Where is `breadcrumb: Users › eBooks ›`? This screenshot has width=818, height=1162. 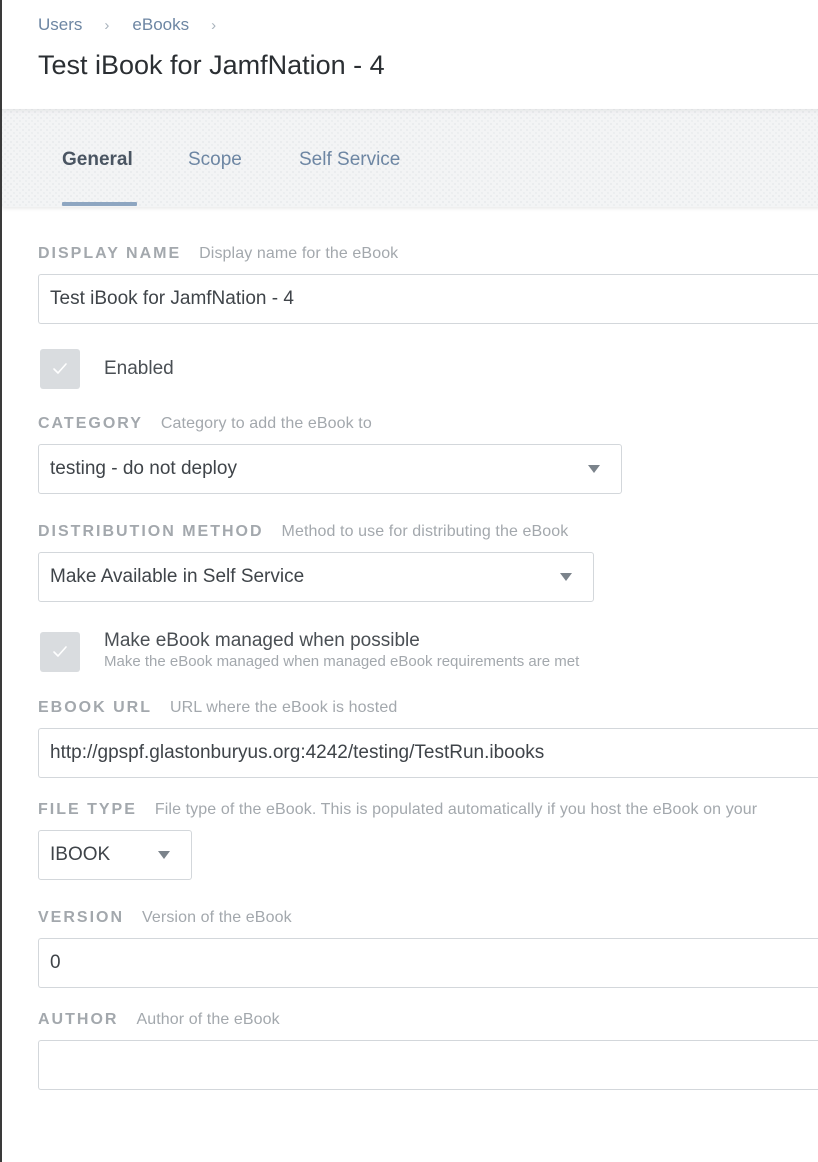
breadcrumb: Users › eBooks › is located at coordinates (138, 25).